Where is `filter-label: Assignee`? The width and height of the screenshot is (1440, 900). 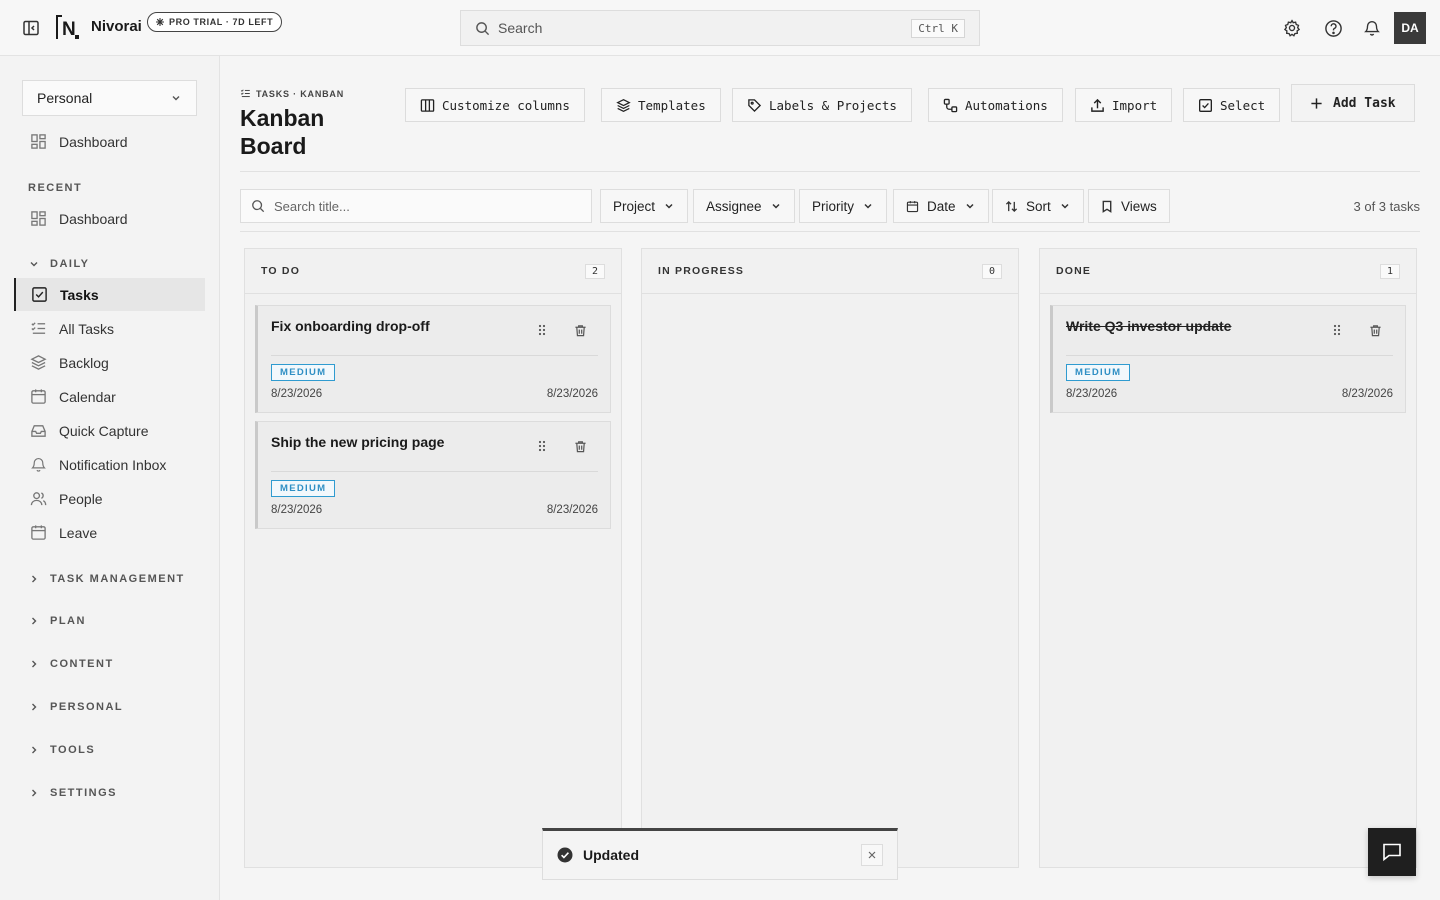 filter-label: Assignee is located at coordinates (734, 206).